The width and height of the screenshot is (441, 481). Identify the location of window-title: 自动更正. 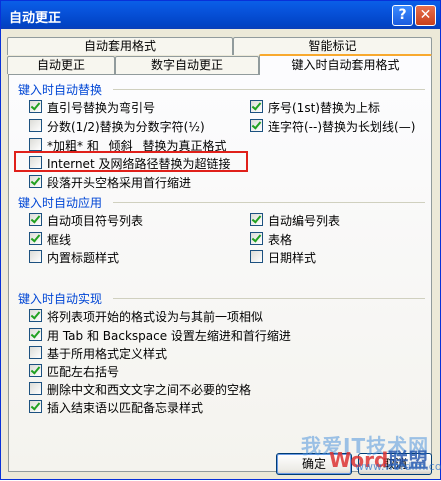
(35, 18).